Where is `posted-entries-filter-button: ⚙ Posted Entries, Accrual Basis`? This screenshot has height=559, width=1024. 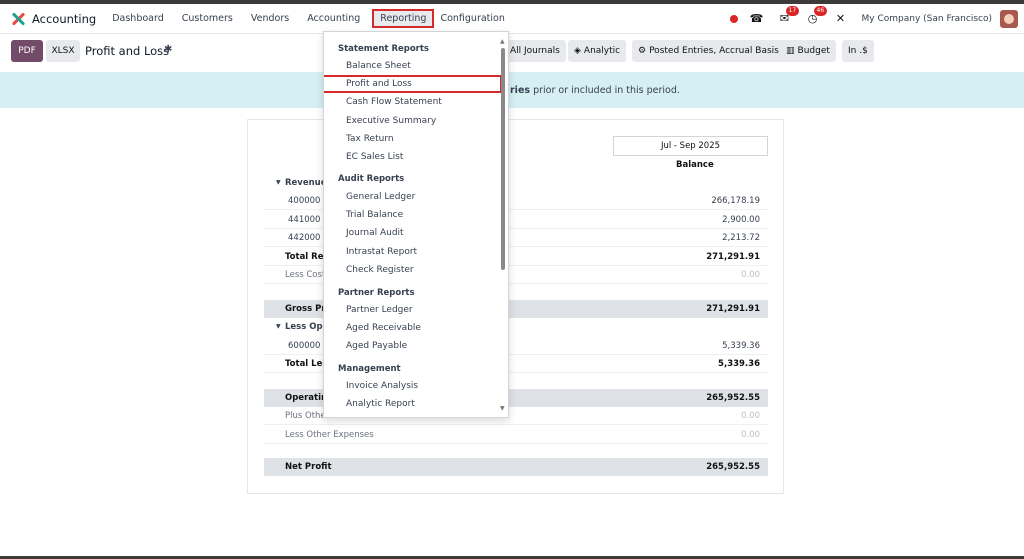 posted-entries-filter-button: ⚙ Posted Entries, Accrual Basis is located at coordinates (708, 51).